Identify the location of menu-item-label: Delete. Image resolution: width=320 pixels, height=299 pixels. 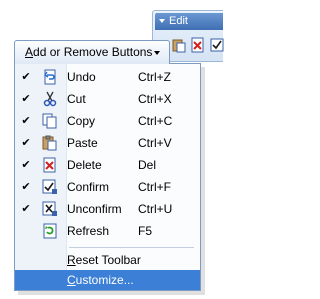
(84, 165).